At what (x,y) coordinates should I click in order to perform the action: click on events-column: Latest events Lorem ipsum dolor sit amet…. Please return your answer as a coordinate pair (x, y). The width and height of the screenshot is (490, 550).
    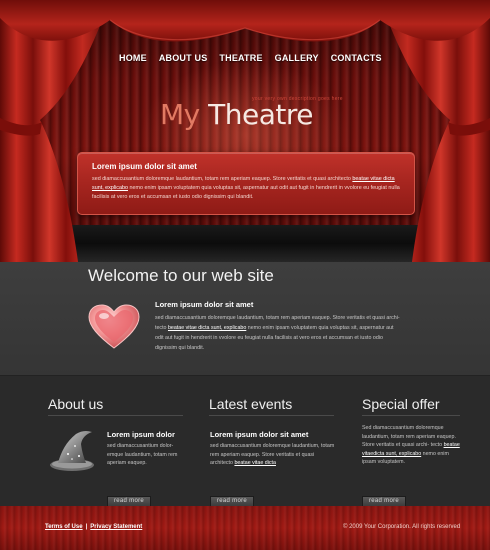
    Looking at the image, I should click on (271, 451).